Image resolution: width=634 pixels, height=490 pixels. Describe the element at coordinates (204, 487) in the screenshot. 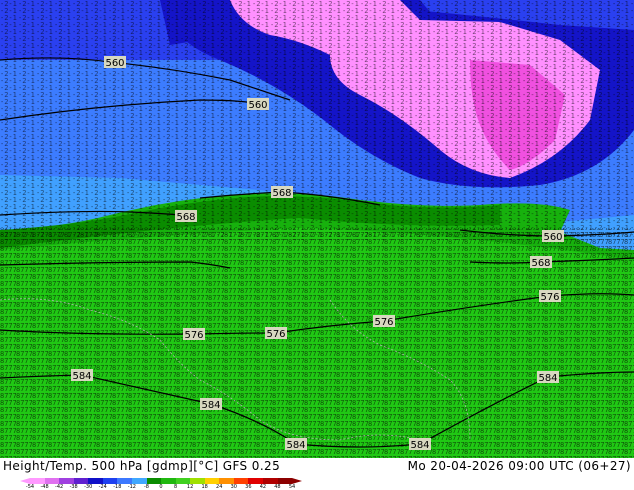

I see `colorbar-tick-label: 18` at that location.